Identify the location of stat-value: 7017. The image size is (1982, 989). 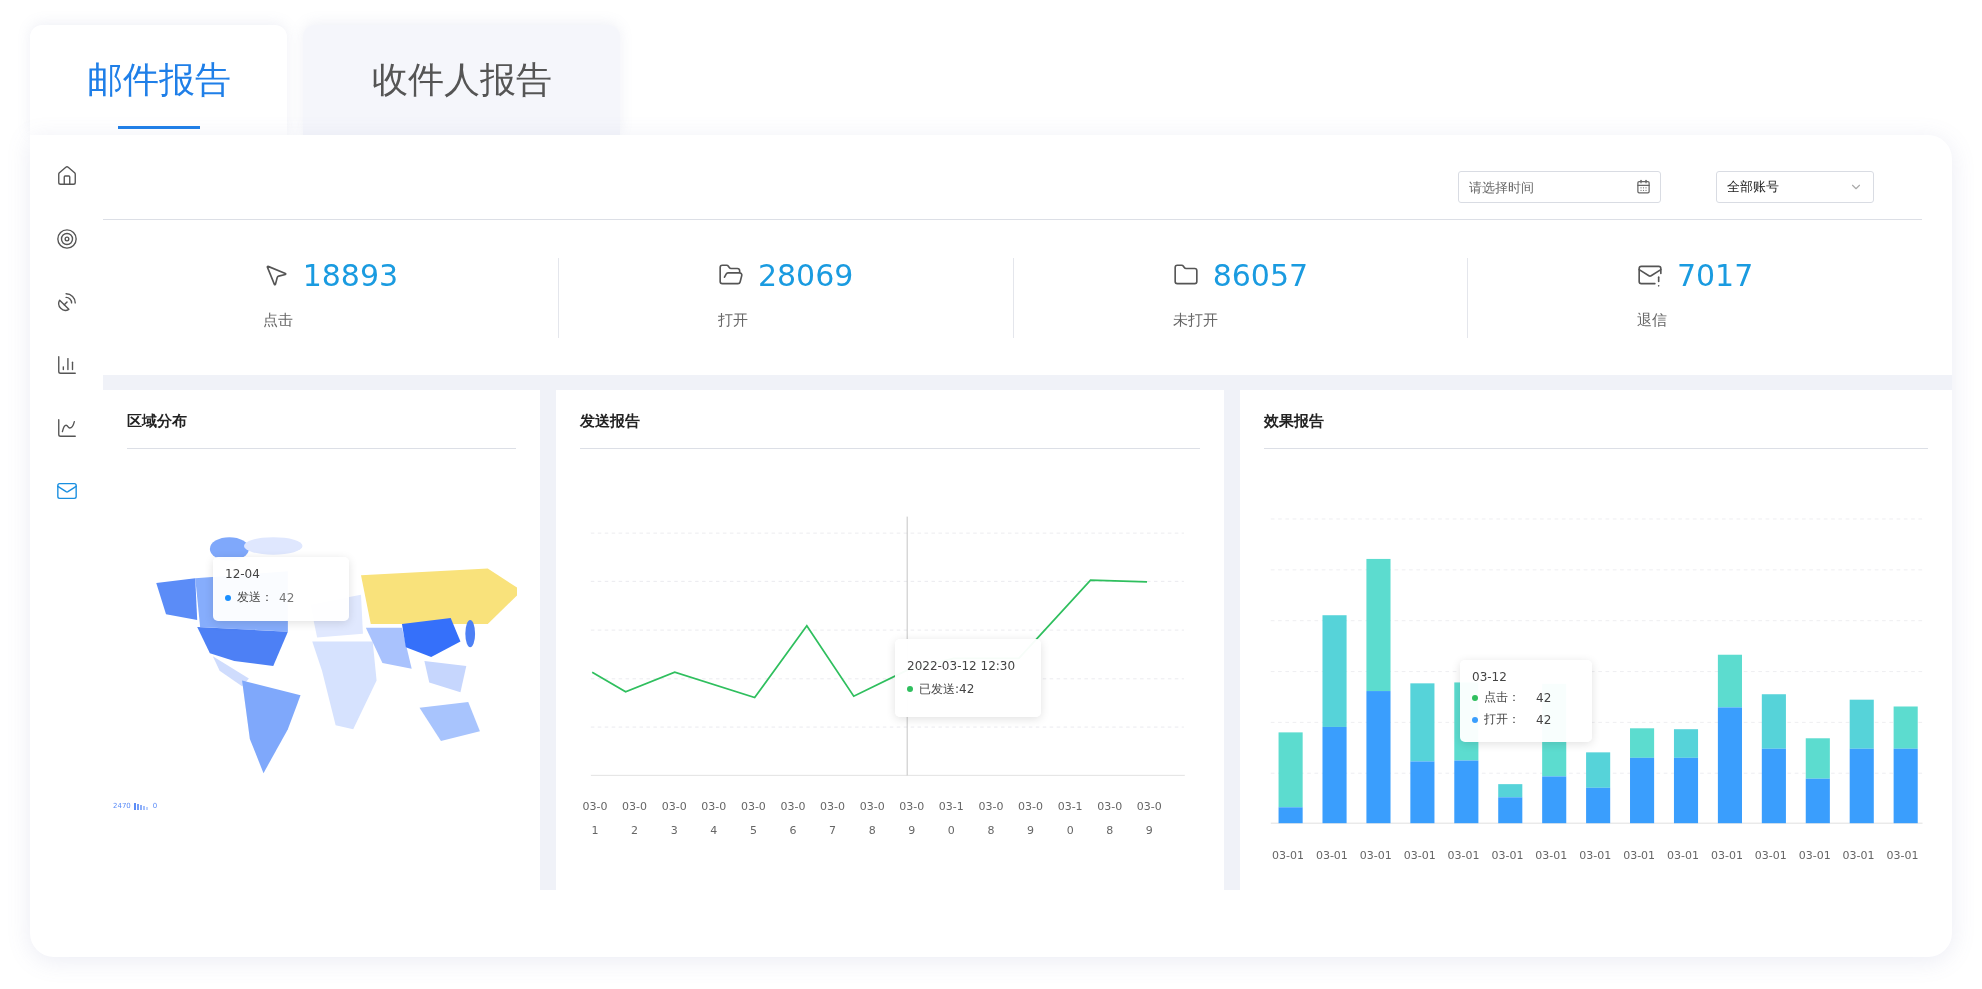
(1715, 275).